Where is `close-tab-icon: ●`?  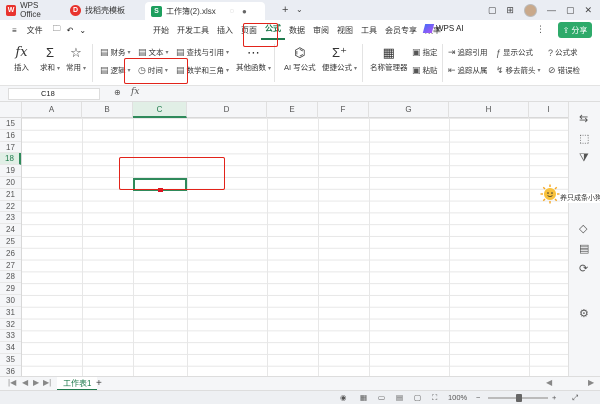
close-tab-icon: ● is located at coordinates (244, 11).